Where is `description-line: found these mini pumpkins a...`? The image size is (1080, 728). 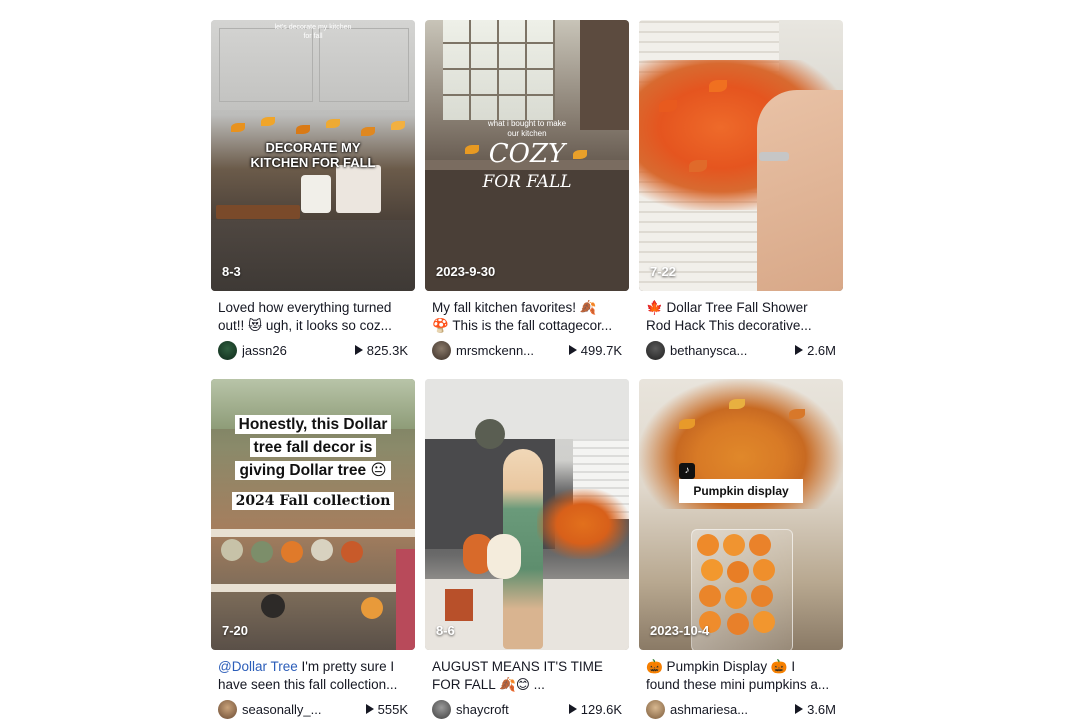
description-line: found these mini pumpkins a... is located at coordinates (738, 684).